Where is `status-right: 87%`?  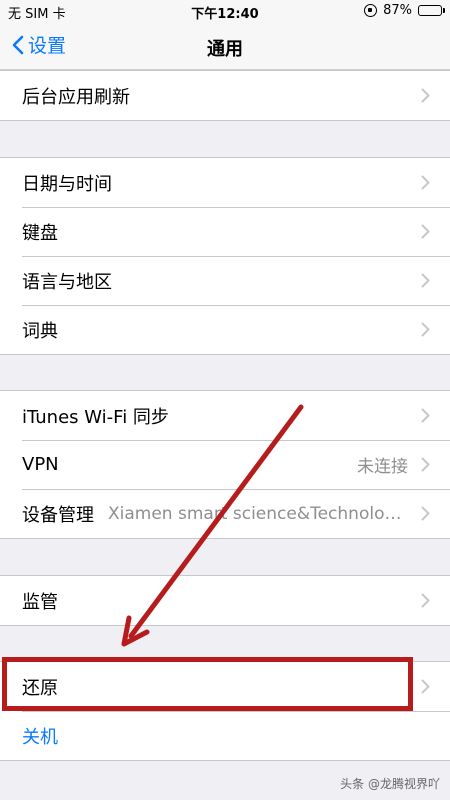 status-right: 87% is located at coordinates (404, 10).